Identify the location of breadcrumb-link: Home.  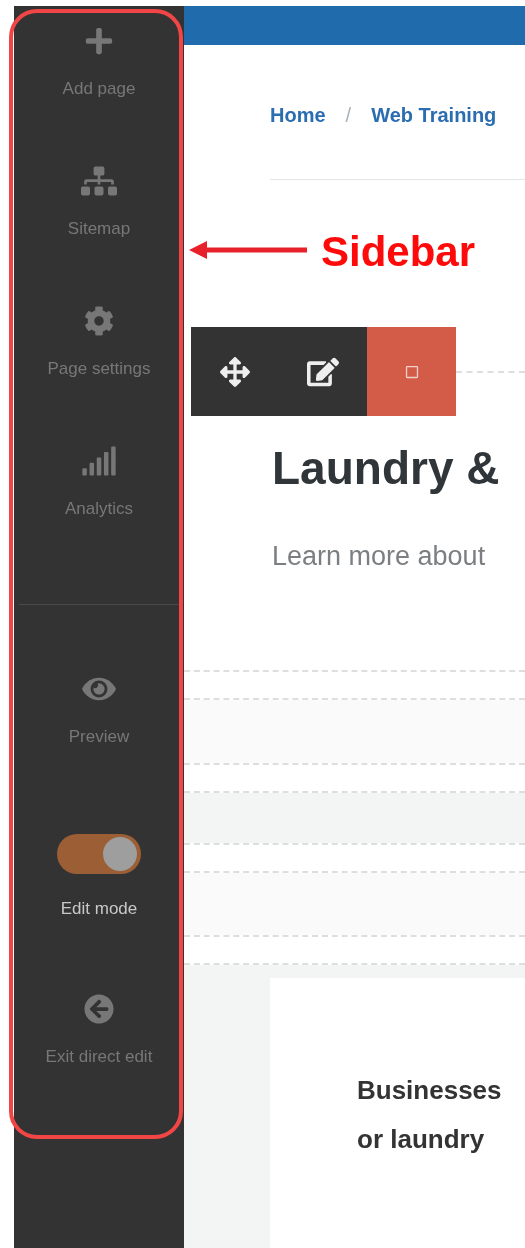
(298, 115).